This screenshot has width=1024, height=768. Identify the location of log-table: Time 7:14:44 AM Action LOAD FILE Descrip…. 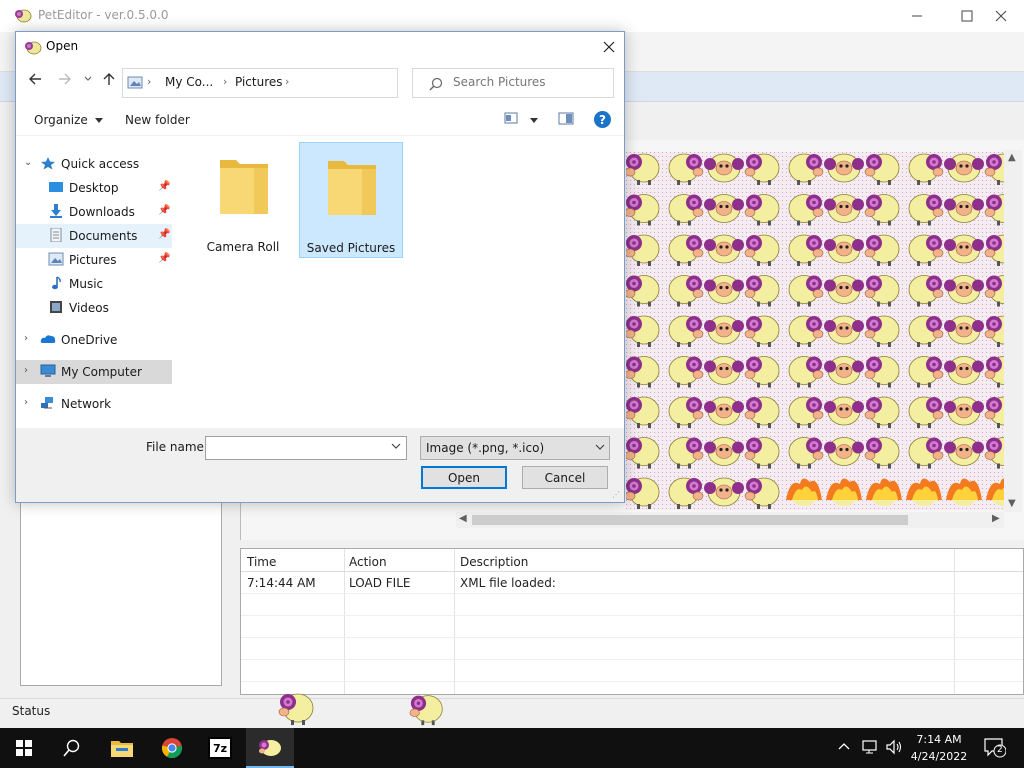
(632, 621).